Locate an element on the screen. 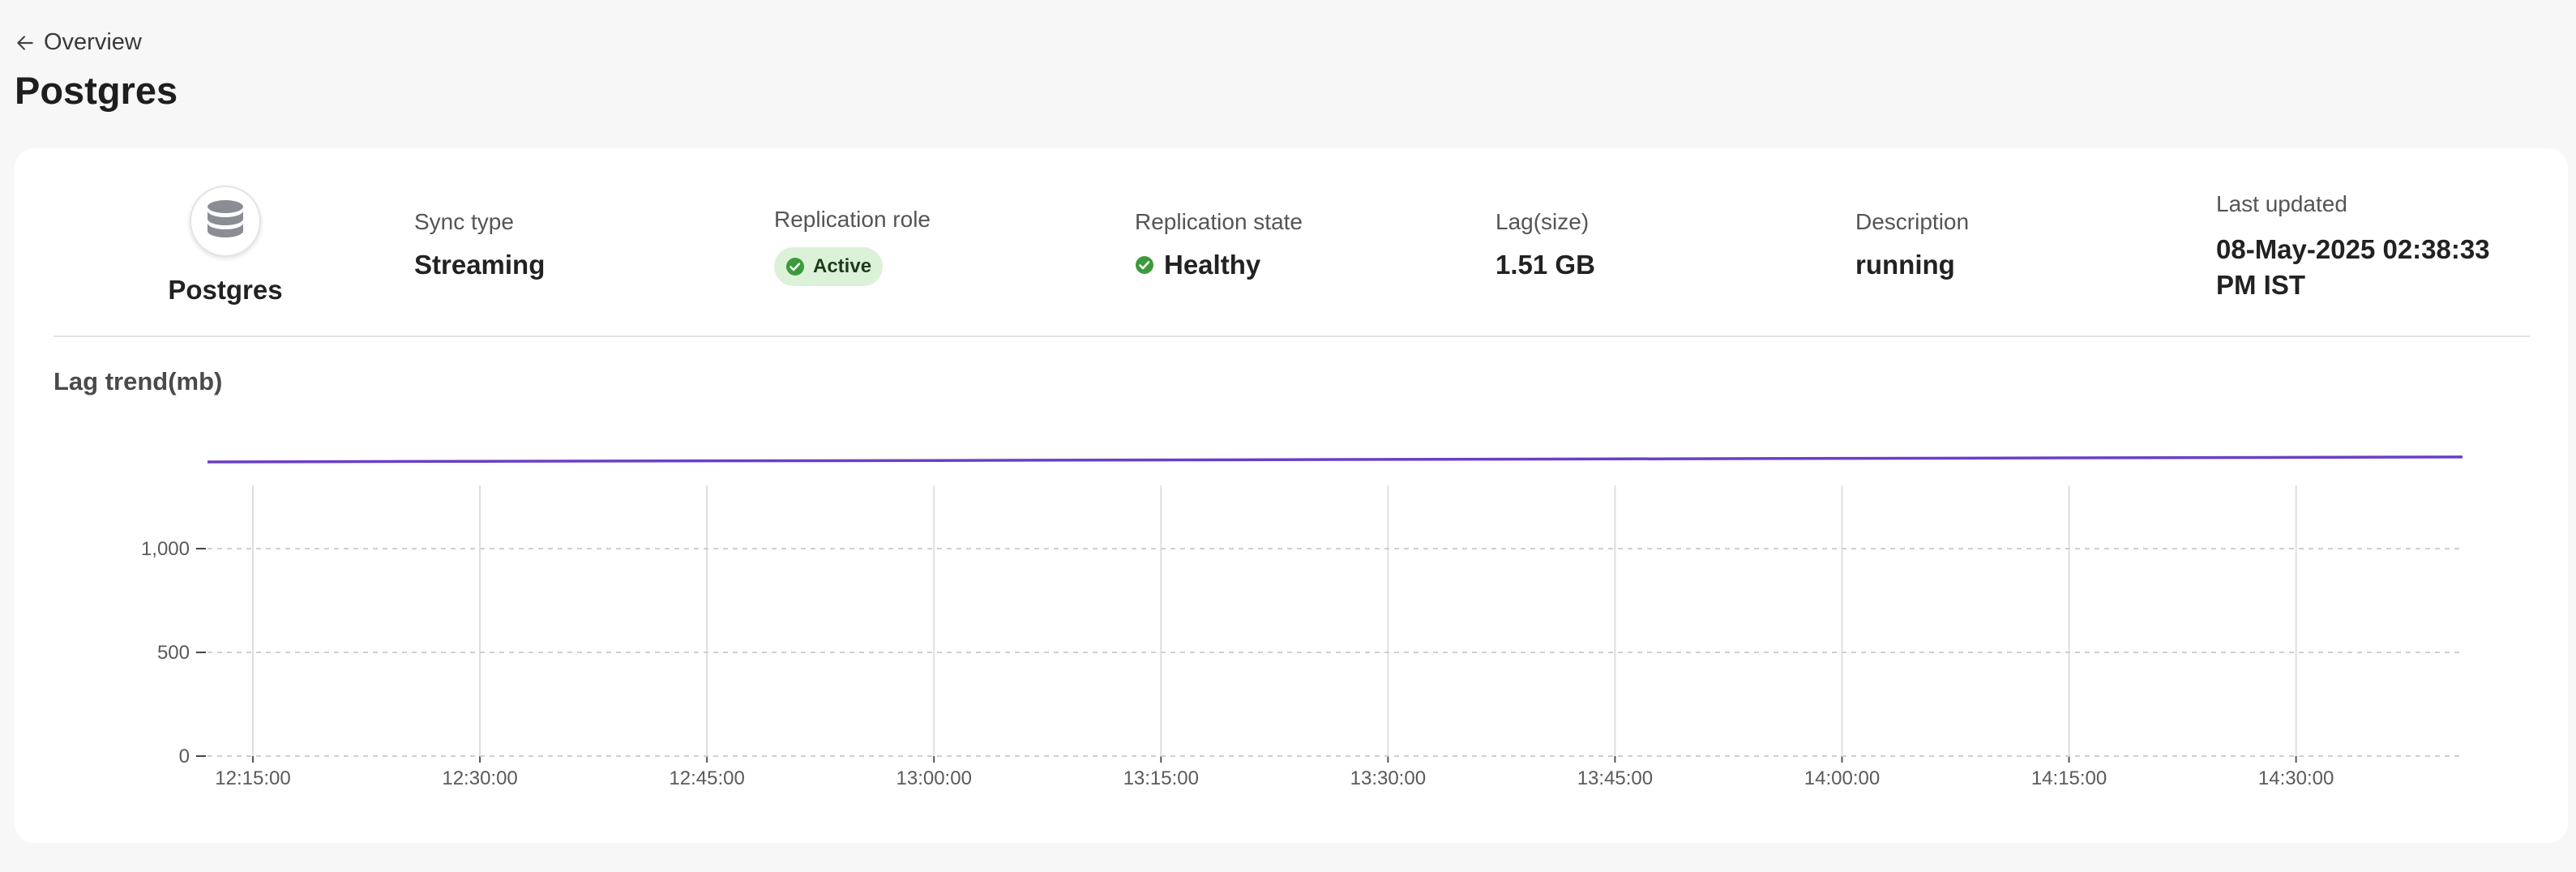 The height and width of the screenshot is (872, 2576). x-tick-label: 14:15:00 is located at coordinates (2069, 778).